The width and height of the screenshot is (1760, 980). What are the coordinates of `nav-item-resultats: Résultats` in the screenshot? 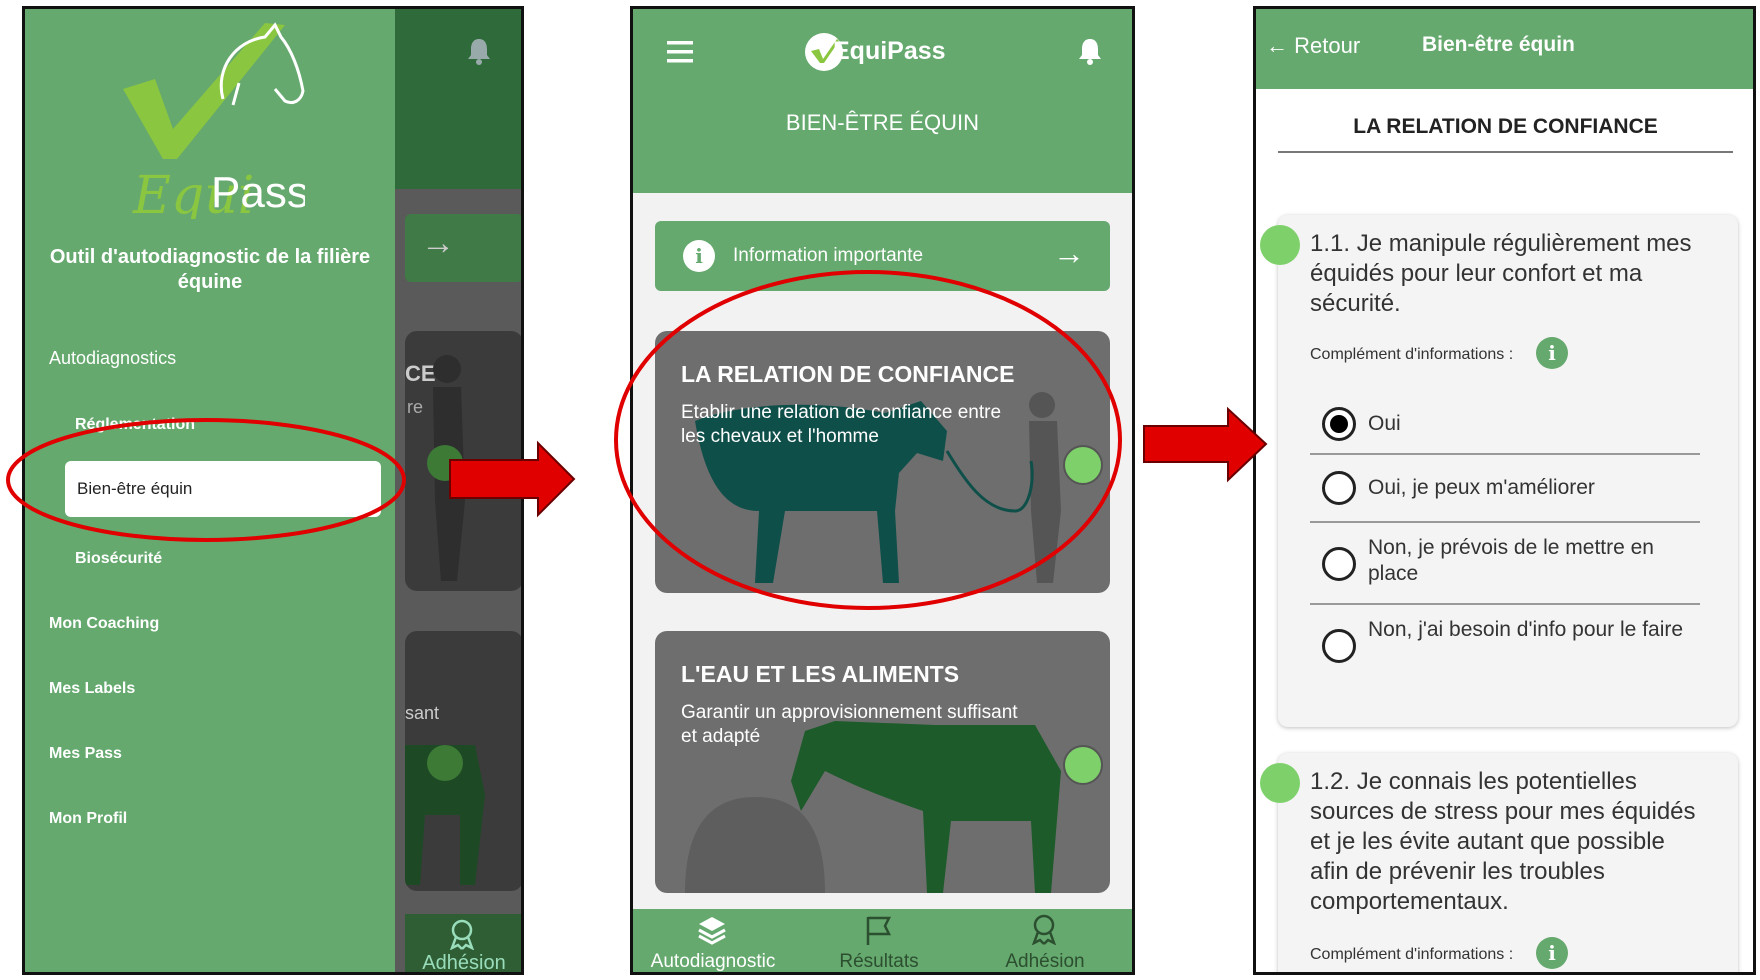 It's located at (879, 940).